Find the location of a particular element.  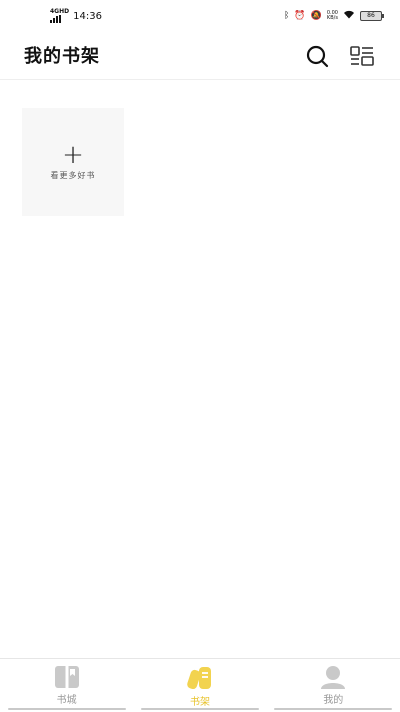

layout-toggle-button is located at coordinates (362, 56).